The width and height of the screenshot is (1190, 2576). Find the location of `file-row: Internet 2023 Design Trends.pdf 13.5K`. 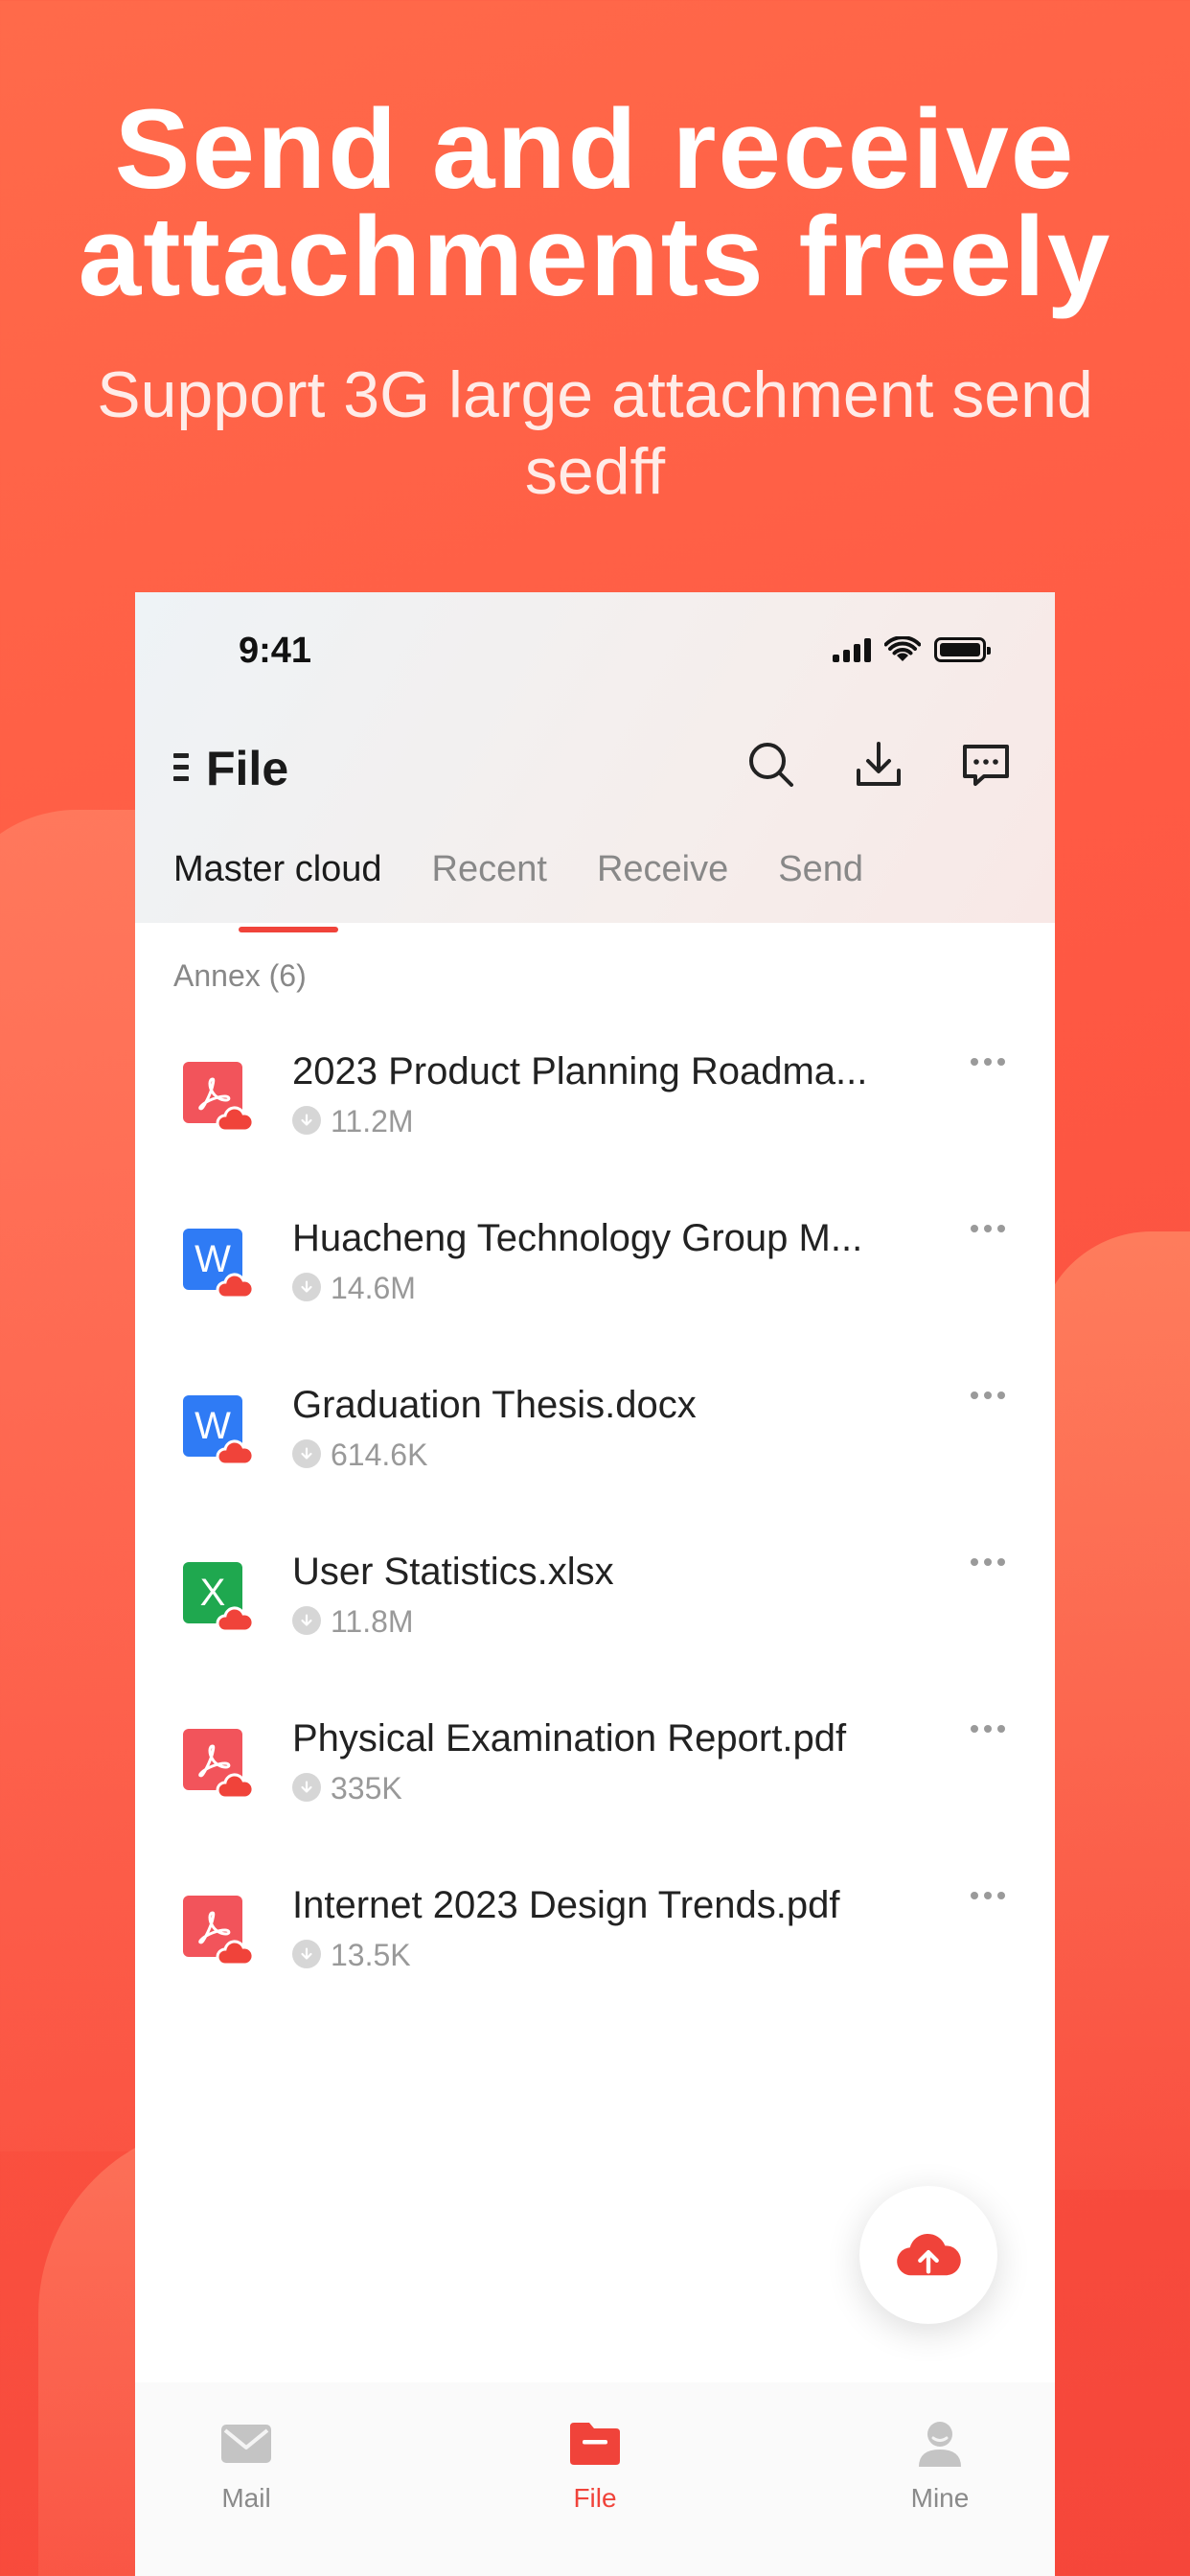

file-row: Internet 2023 Design Trends.pdf 13.5K is located at coordinates (595, 1931).